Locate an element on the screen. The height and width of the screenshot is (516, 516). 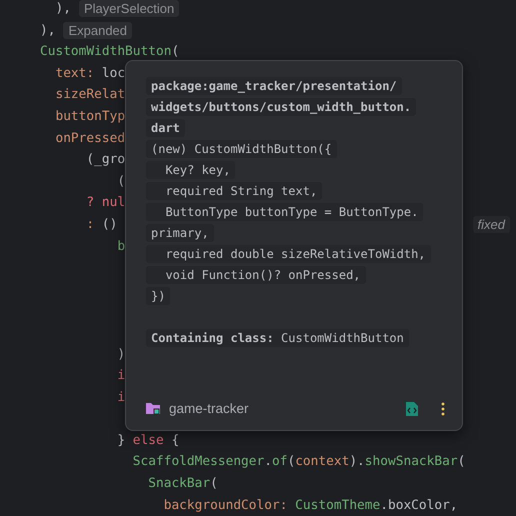
code-text: ? nul is located at coordinates (105, 203).